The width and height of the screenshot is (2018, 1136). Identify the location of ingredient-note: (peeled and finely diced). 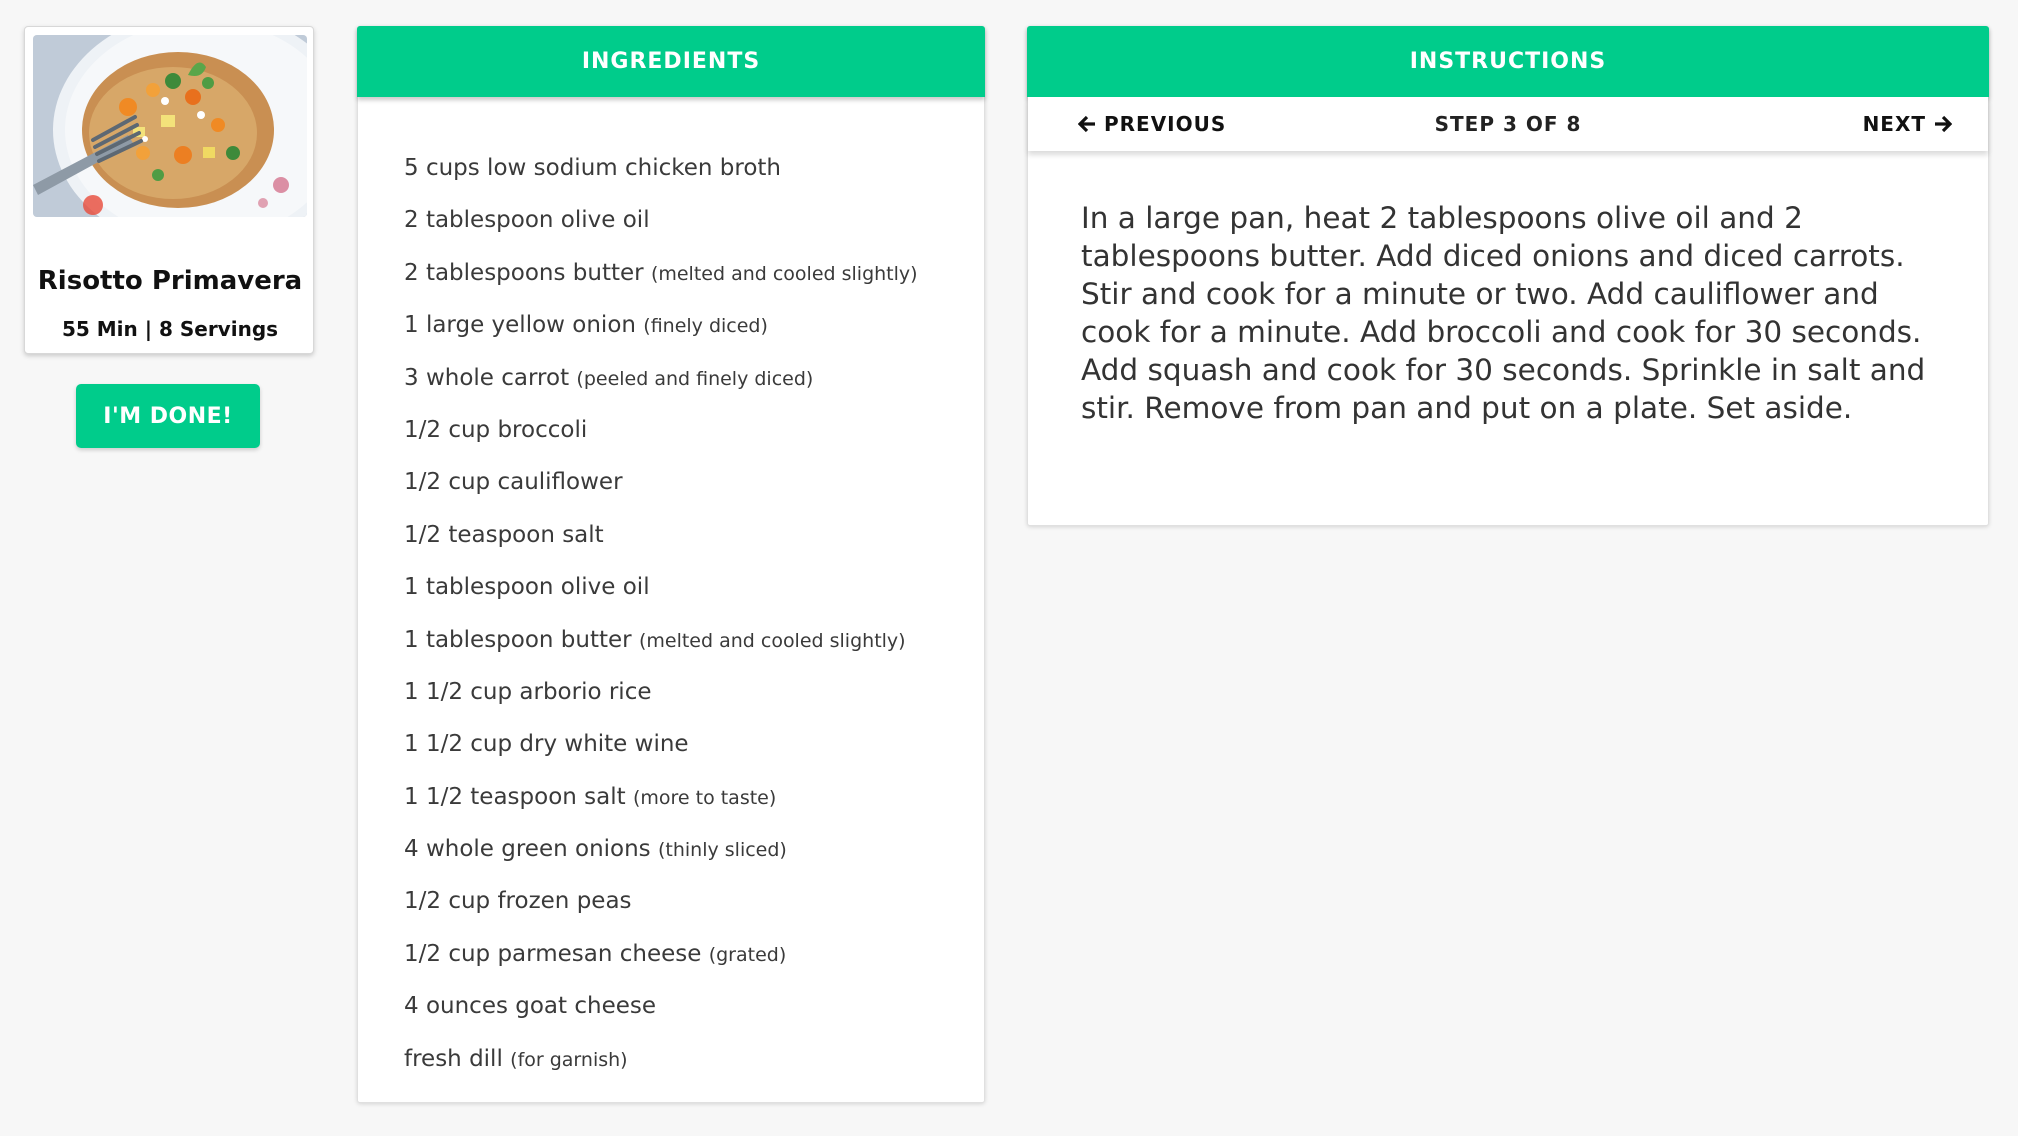
(695, 378).